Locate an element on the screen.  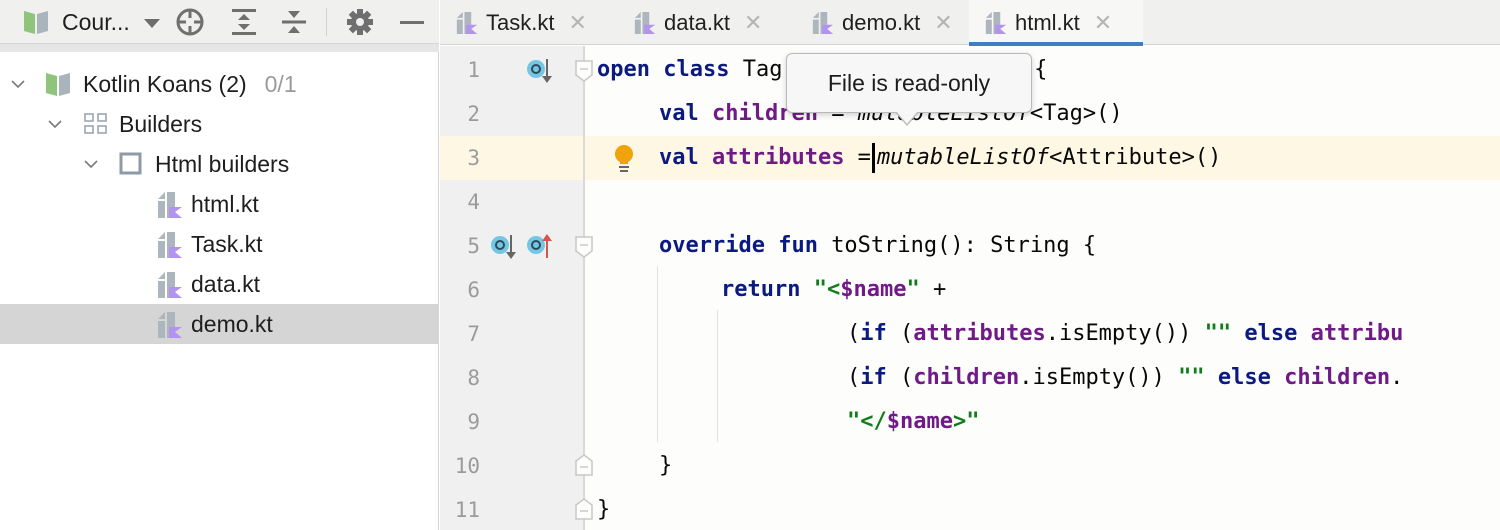
task-name: Html builders is located at coordinates (222, 163).